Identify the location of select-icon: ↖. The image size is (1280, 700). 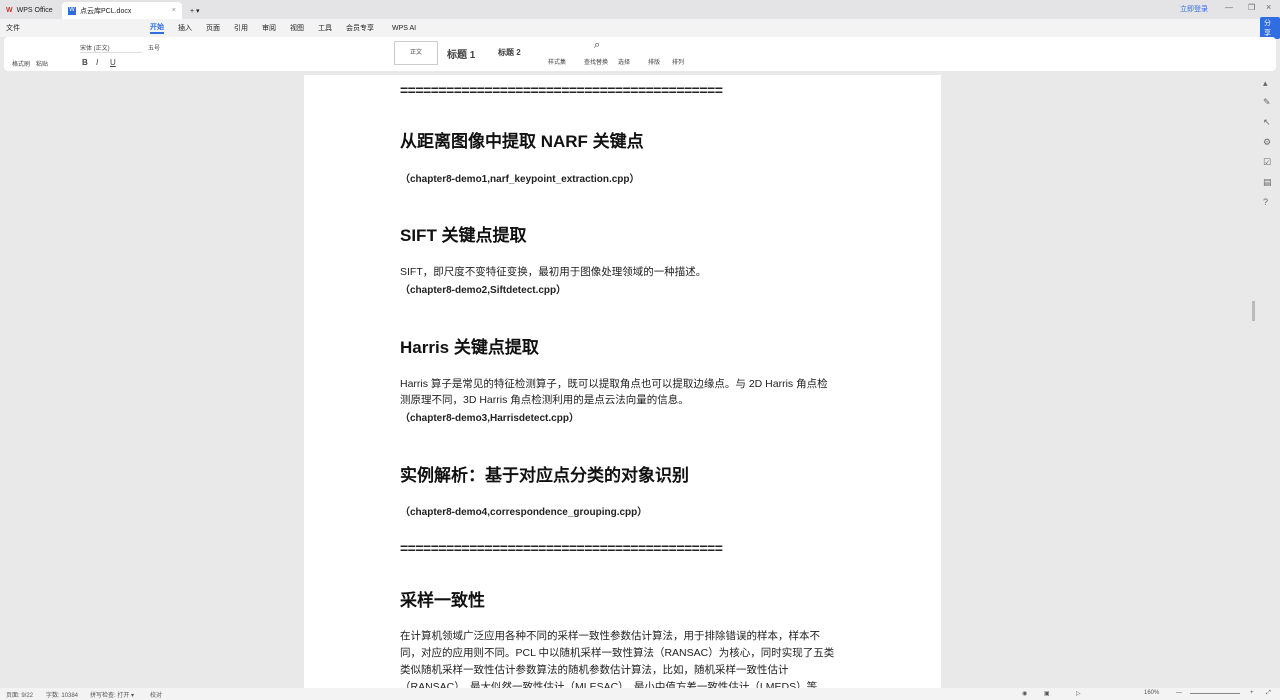
(1267, 122).